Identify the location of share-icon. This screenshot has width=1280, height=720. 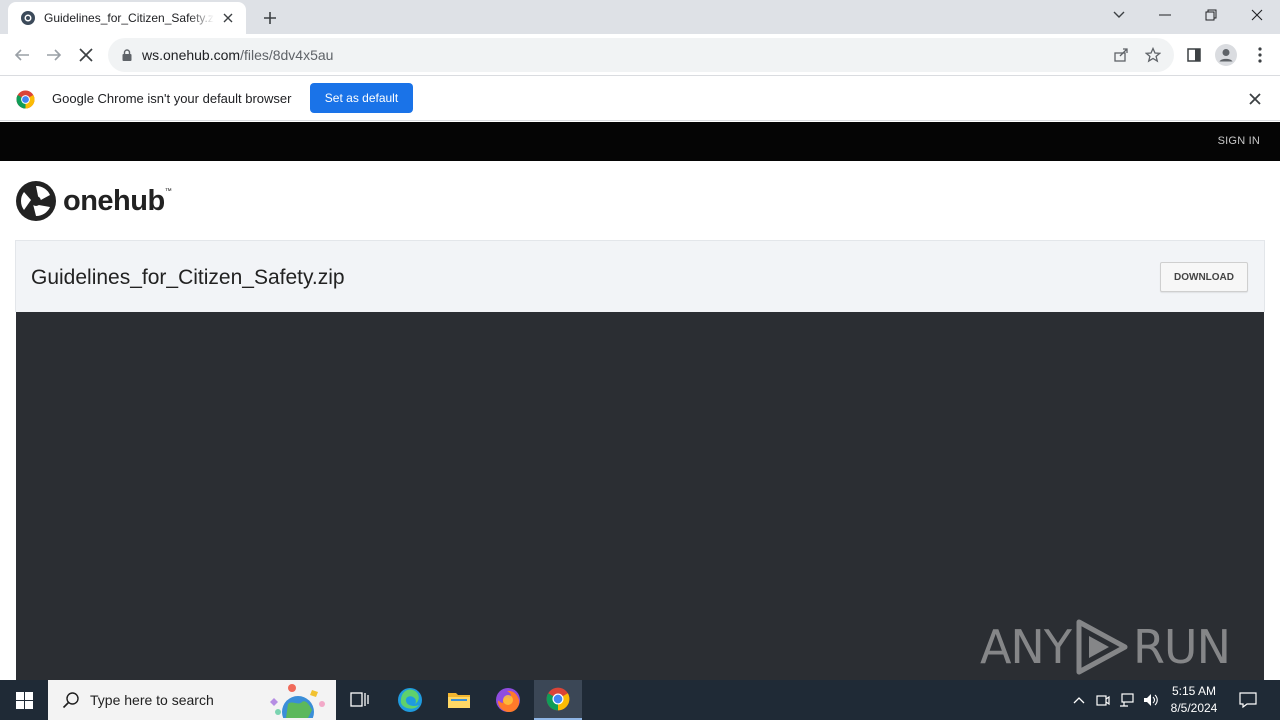
(1121, 55).